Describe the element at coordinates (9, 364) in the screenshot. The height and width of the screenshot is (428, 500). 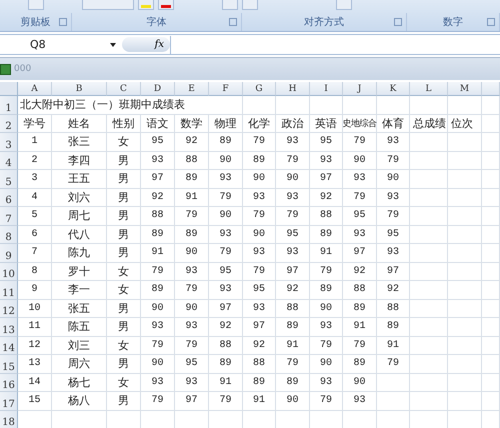
I see `row-header: 15` at that location.